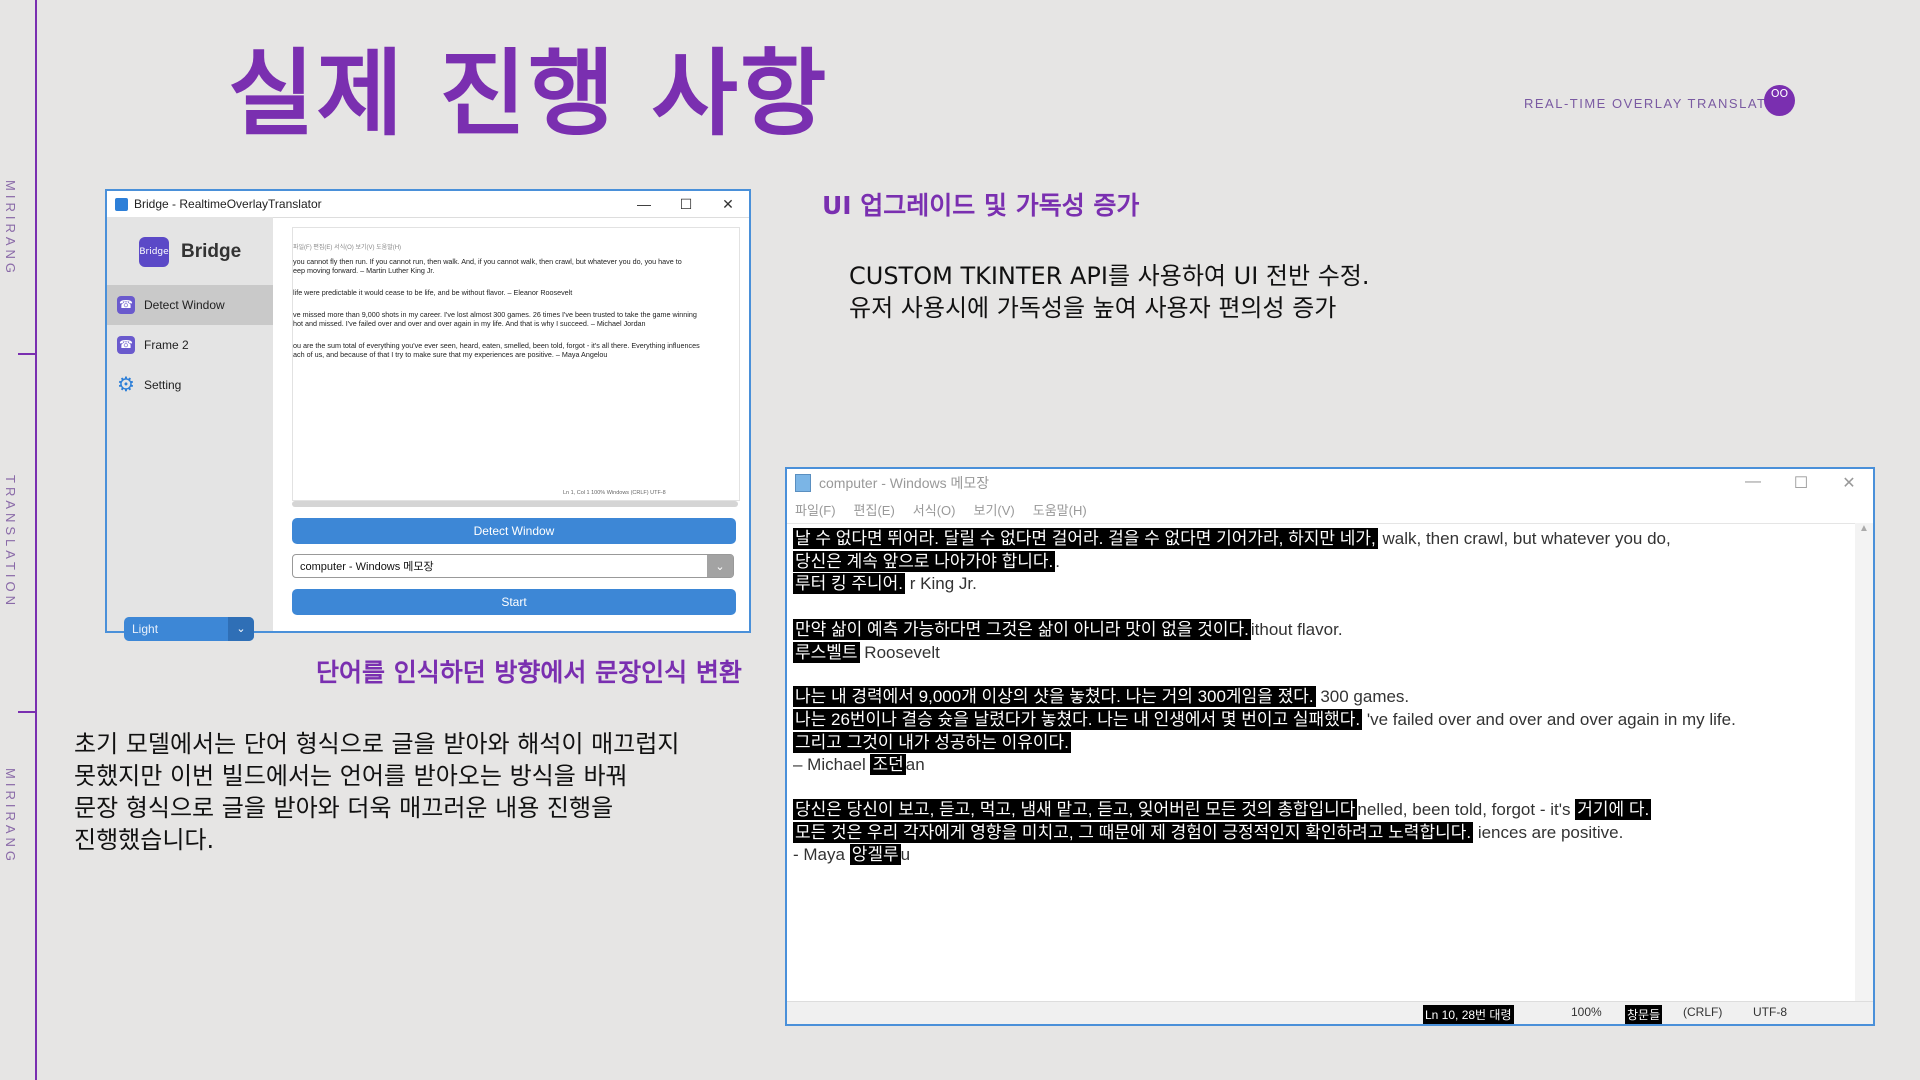  What do you see at coordinates (1362, 696) in the screenshot?
I see `original-text: 300 games.` at bounding box center [1362, 696].